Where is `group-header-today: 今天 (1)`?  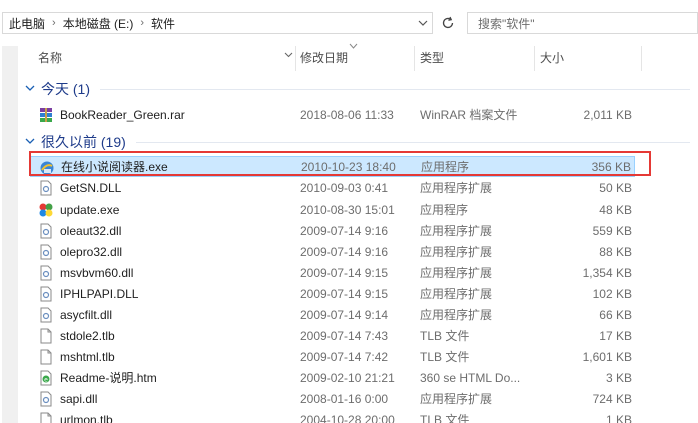
group-header-today: 今天 (1) is located at coordinates (357, 89).